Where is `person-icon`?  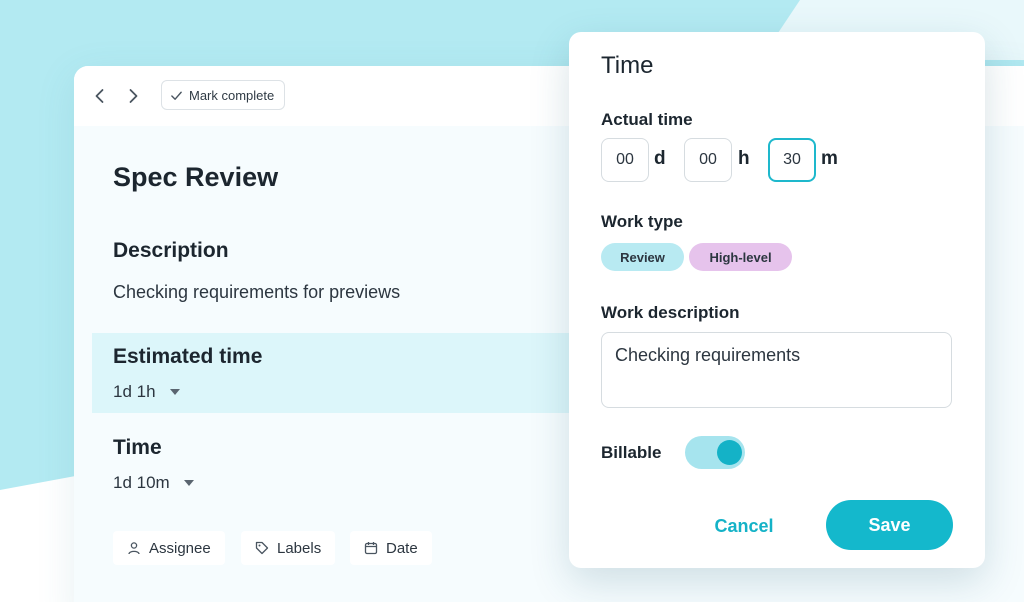 person-icon is located at coordinates (134, 548).